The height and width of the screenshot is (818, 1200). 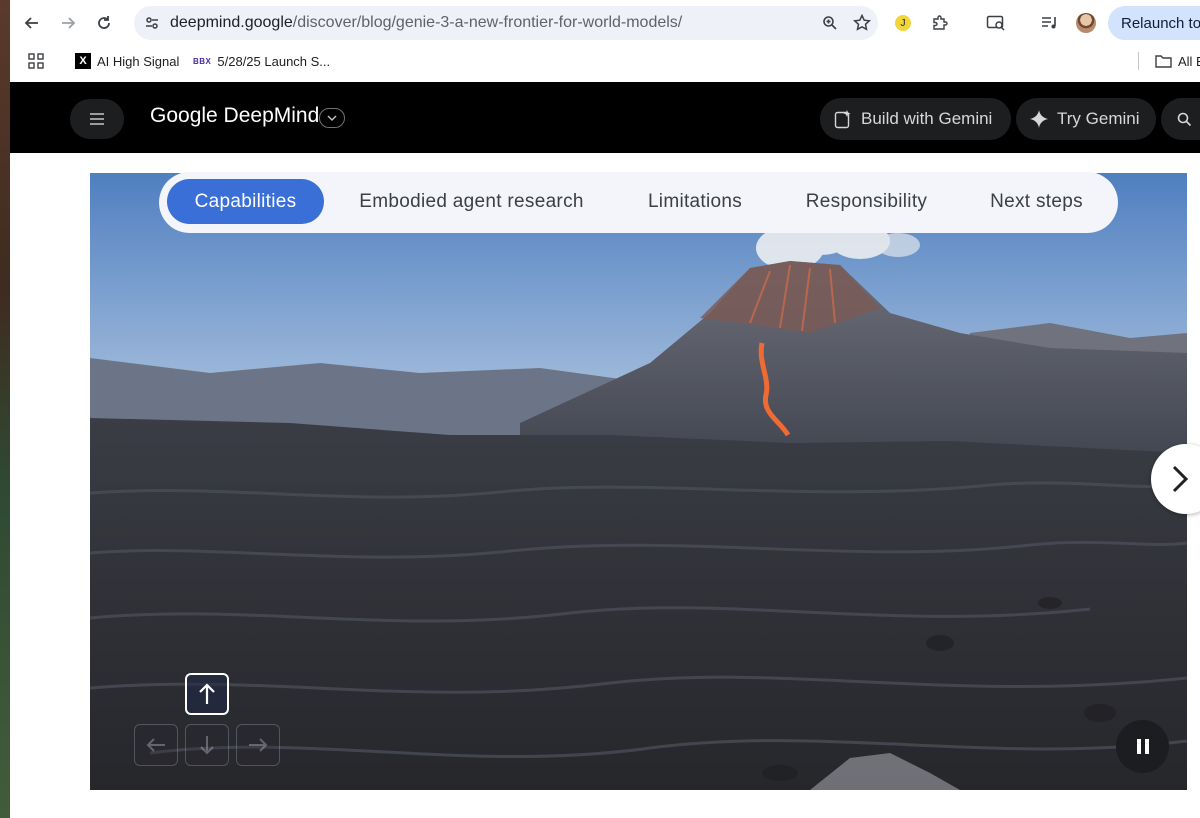 I want to click on site-logo: Google DeepMind, so click(x=234, y=116).